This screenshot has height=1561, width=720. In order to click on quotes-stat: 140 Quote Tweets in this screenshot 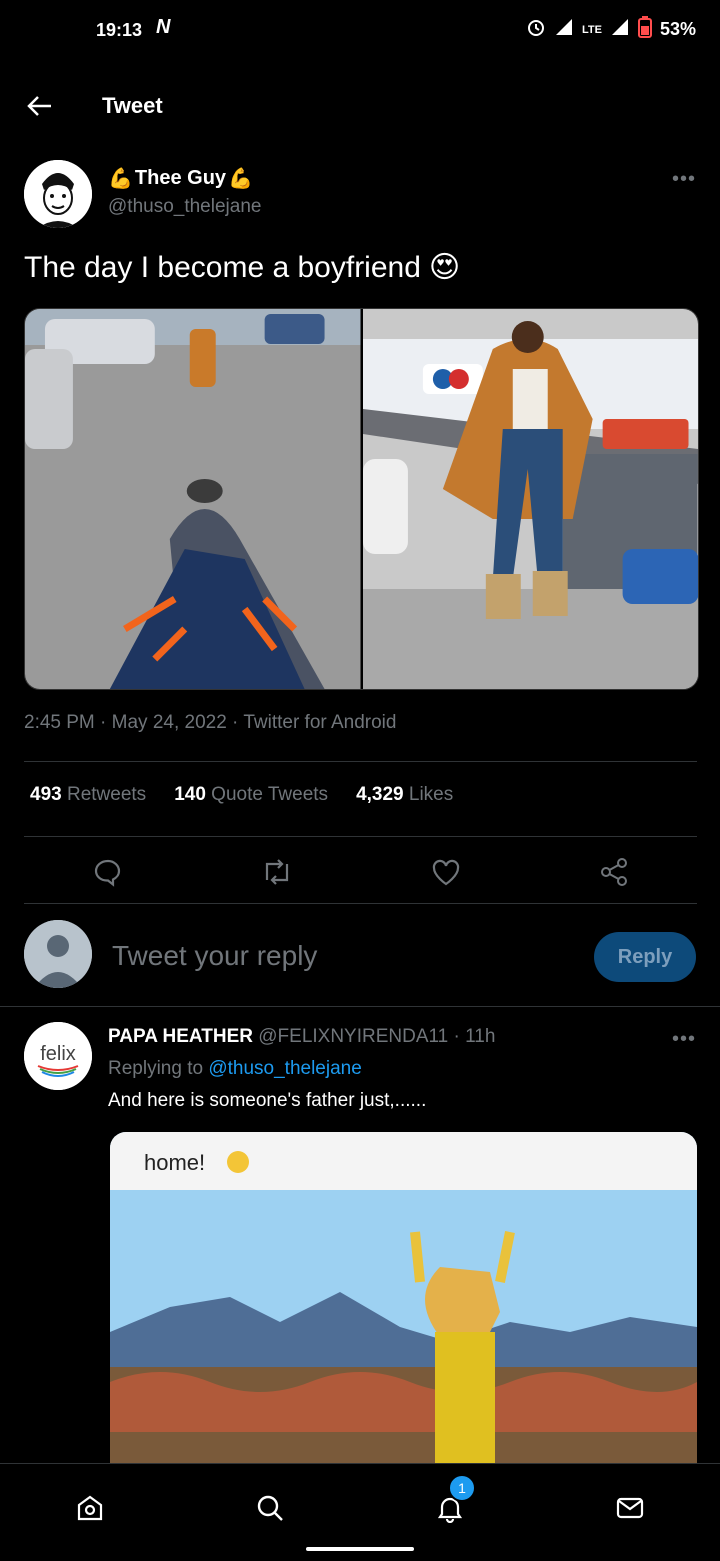, I will do `click(251, 795)`.